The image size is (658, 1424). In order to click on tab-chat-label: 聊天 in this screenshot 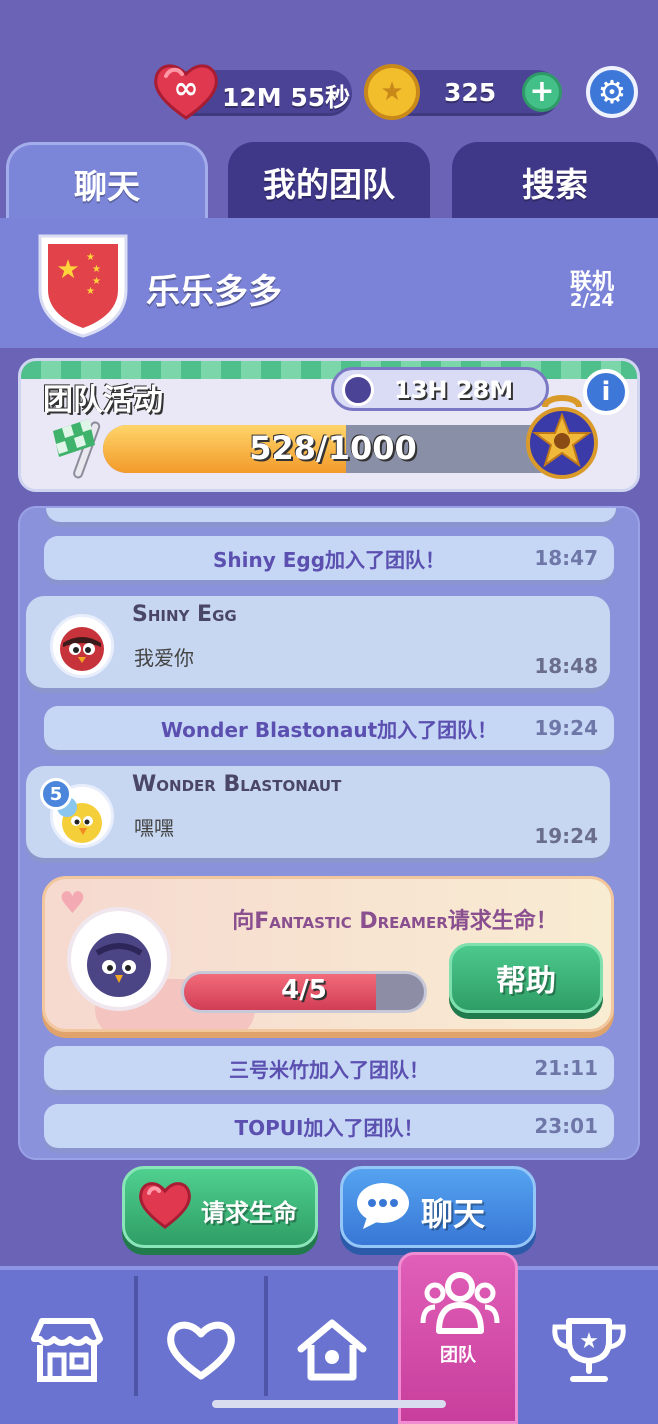, I will do `click(107, 186)`.